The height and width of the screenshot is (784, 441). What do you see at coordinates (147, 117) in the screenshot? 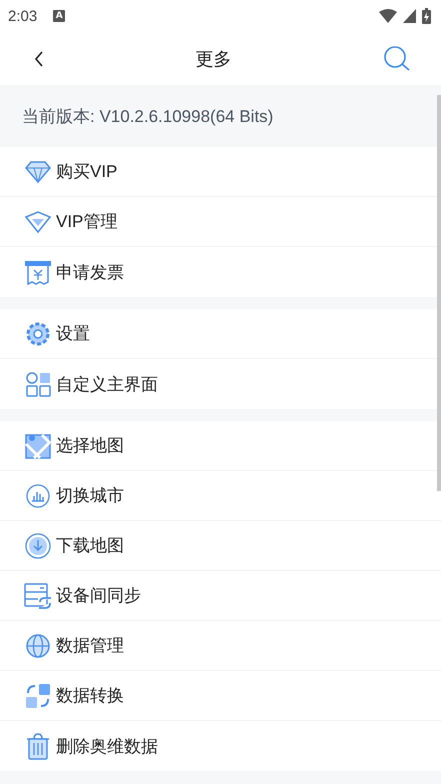
I see `version-text: 当前版本: V10.2.6.10998(64 Bits)` at bounding box center [147, 117].